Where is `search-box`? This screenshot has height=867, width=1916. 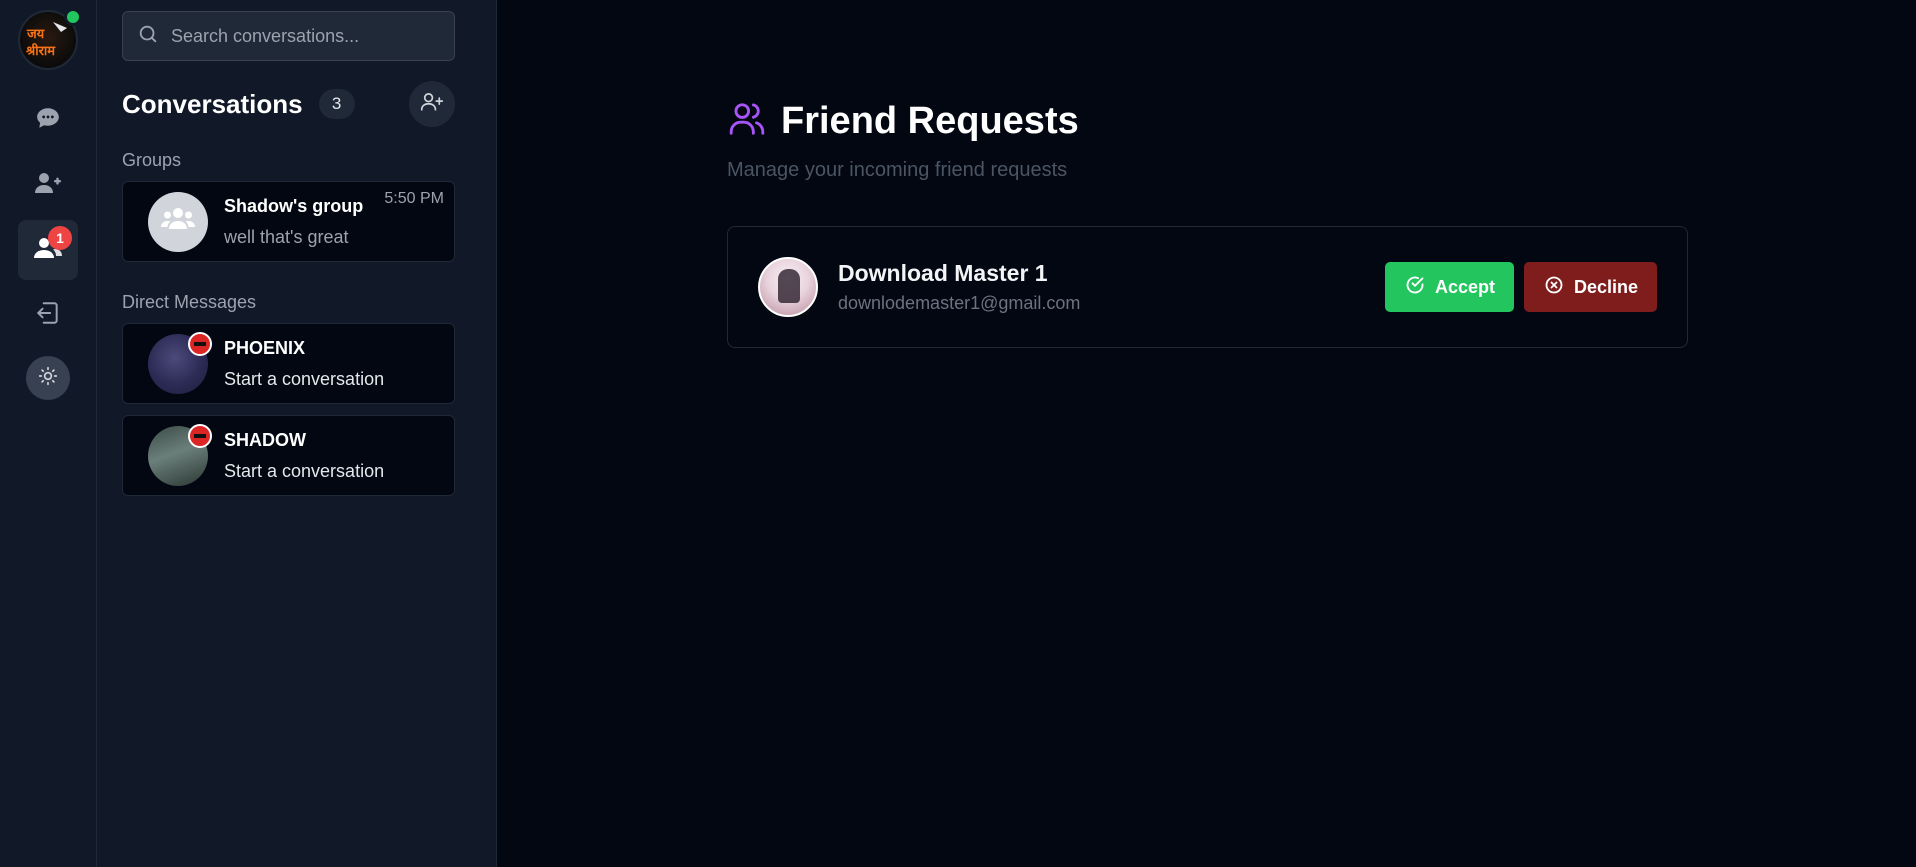 search-box is located at coordinates (288, 36).